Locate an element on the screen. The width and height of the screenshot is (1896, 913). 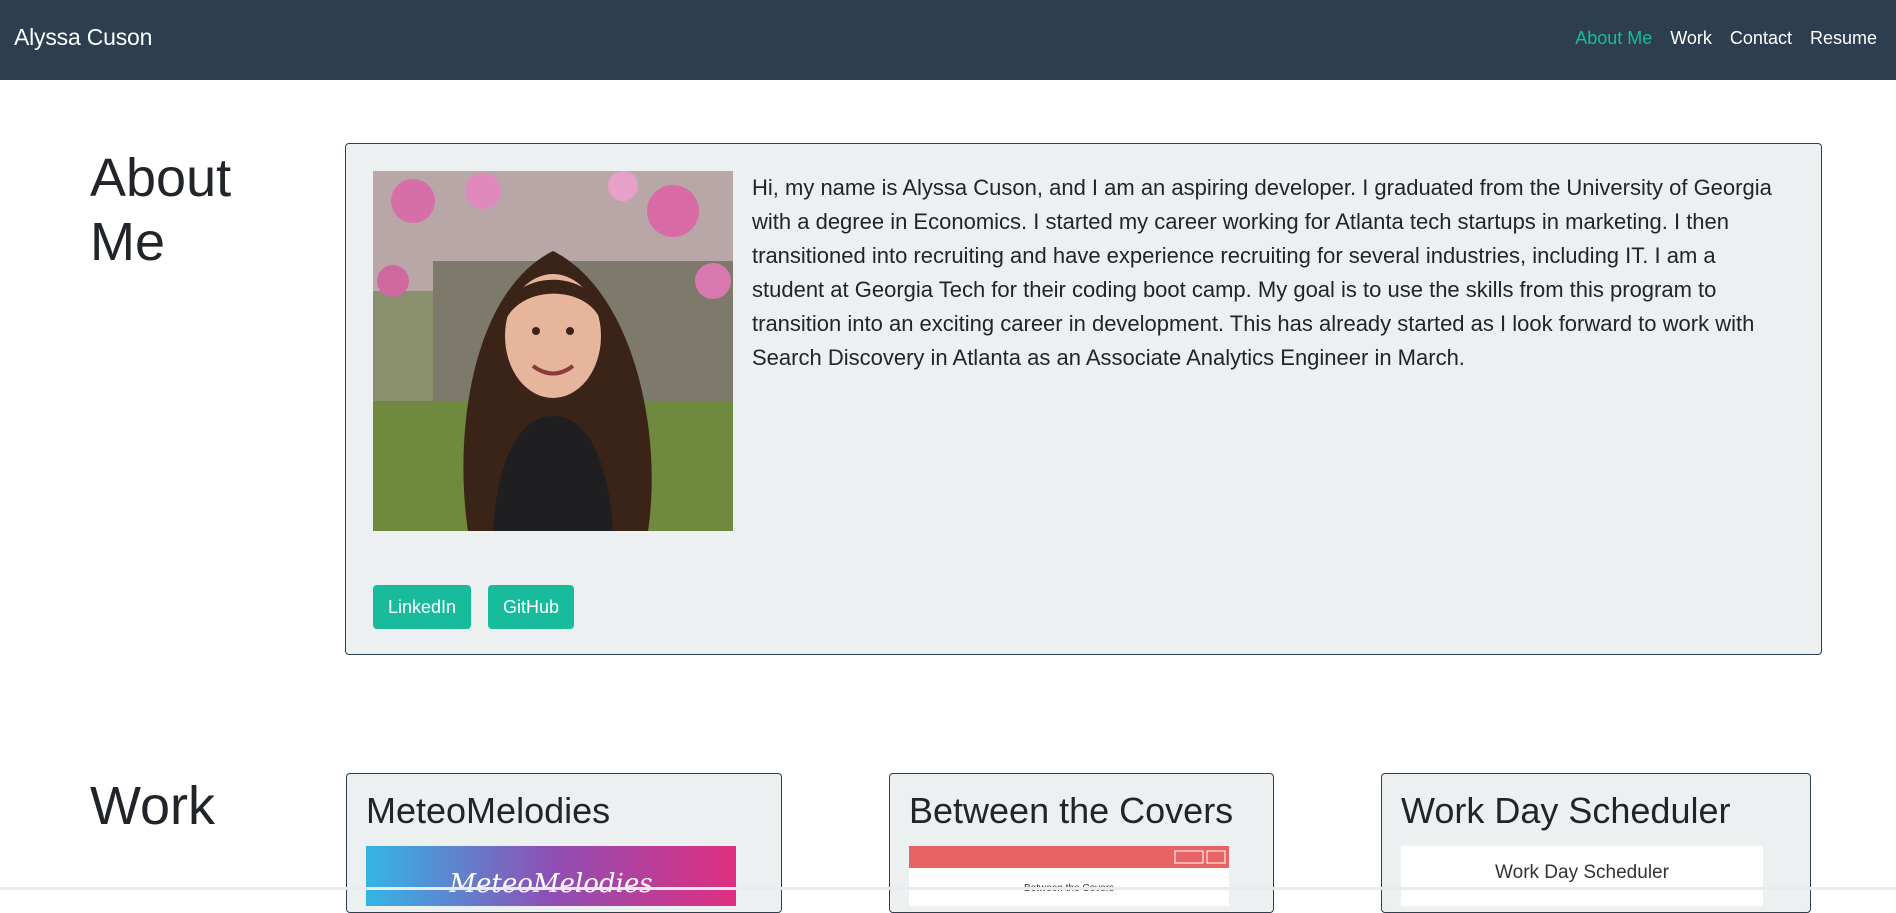
nav-links: About Me Work Contact Resume is located at coordinates (1726, 38).